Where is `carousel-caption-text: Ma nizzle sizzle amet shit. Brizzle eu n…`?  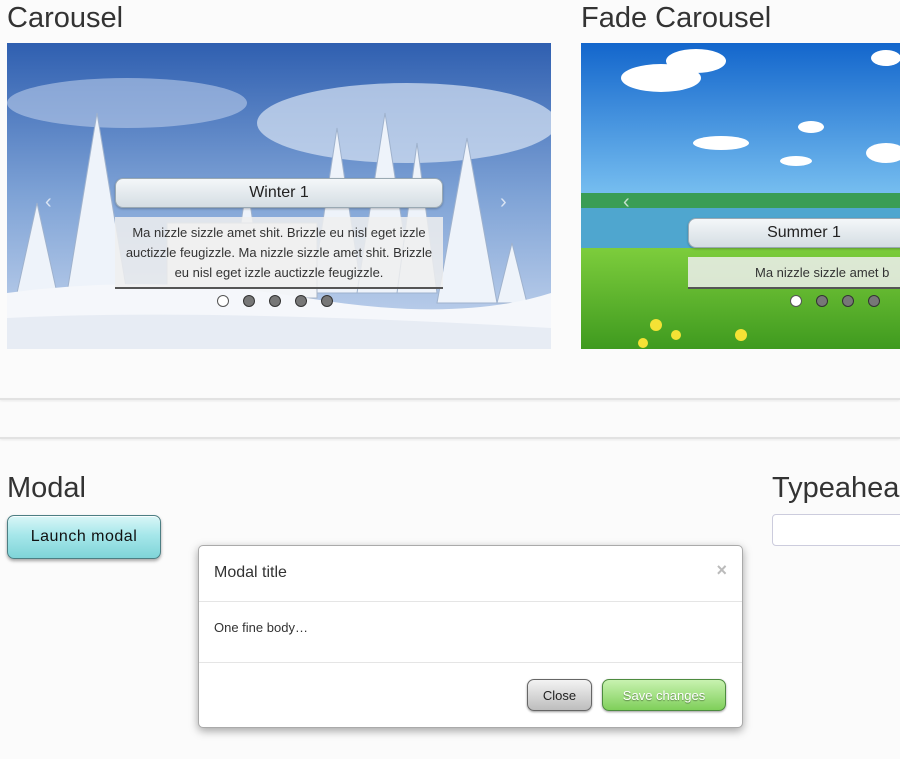
carousel-caption-text: Ma nizzle sizzle amet shit. Brizzle eu n… is located at coordinates (279, 253).